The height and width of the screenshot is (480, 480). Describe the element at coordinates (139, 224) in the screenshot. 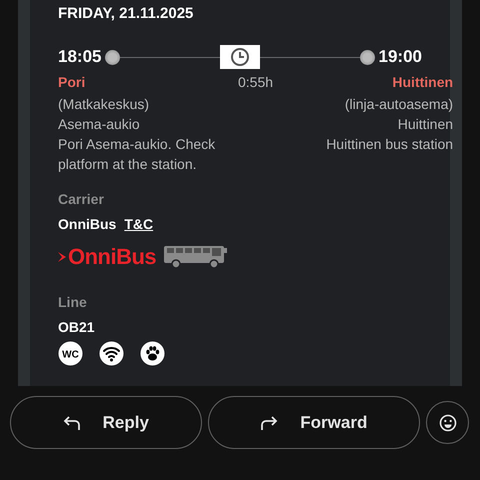

I see `terms-link: T&C` at that location.